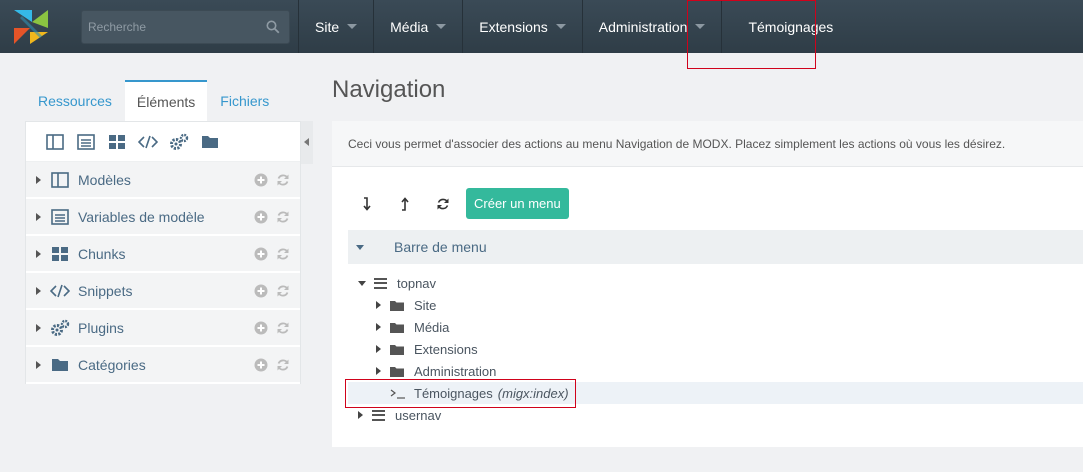 The height and width of the screenshot is (472, 1083). What do you see at coordinates (453, 393) in the screenshot?
I see `tree-node-label: Témoignages` at bounding box center [453, 393].